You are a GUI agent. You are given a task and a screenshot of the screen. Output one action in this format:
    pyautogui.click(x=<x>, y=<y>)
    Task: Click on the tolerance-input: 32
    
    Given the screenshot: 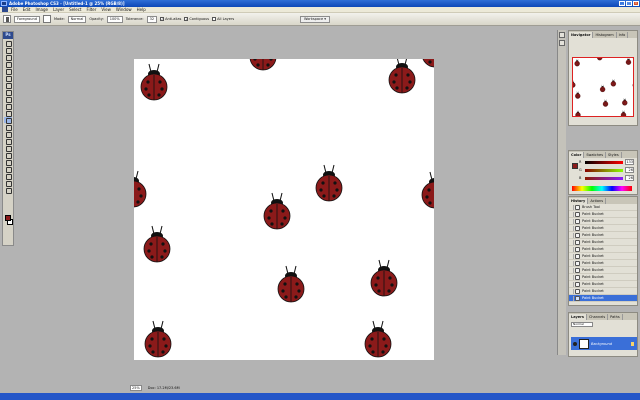 What is the action you would take?
    pyautogui.click(x=152, y=19)
    